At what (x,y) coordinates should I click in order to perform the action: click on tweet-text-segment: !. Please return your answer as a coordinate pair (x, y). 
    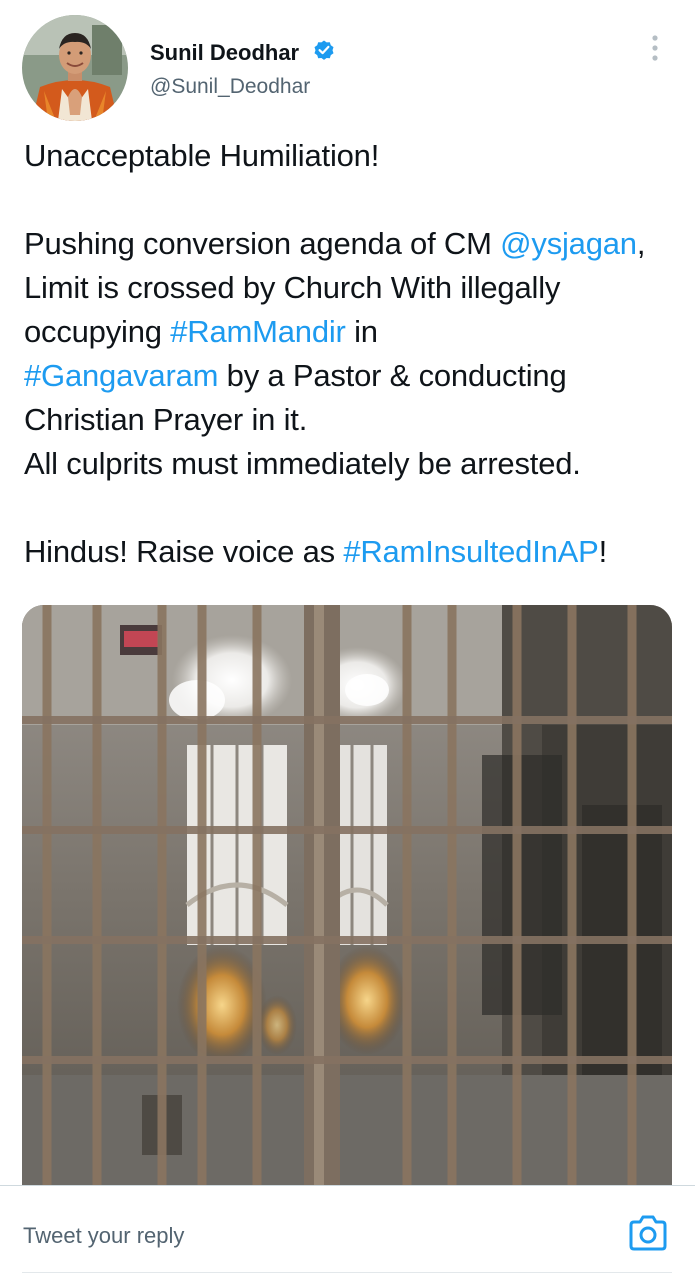
    Looking at the image, I should click on (603, 551).